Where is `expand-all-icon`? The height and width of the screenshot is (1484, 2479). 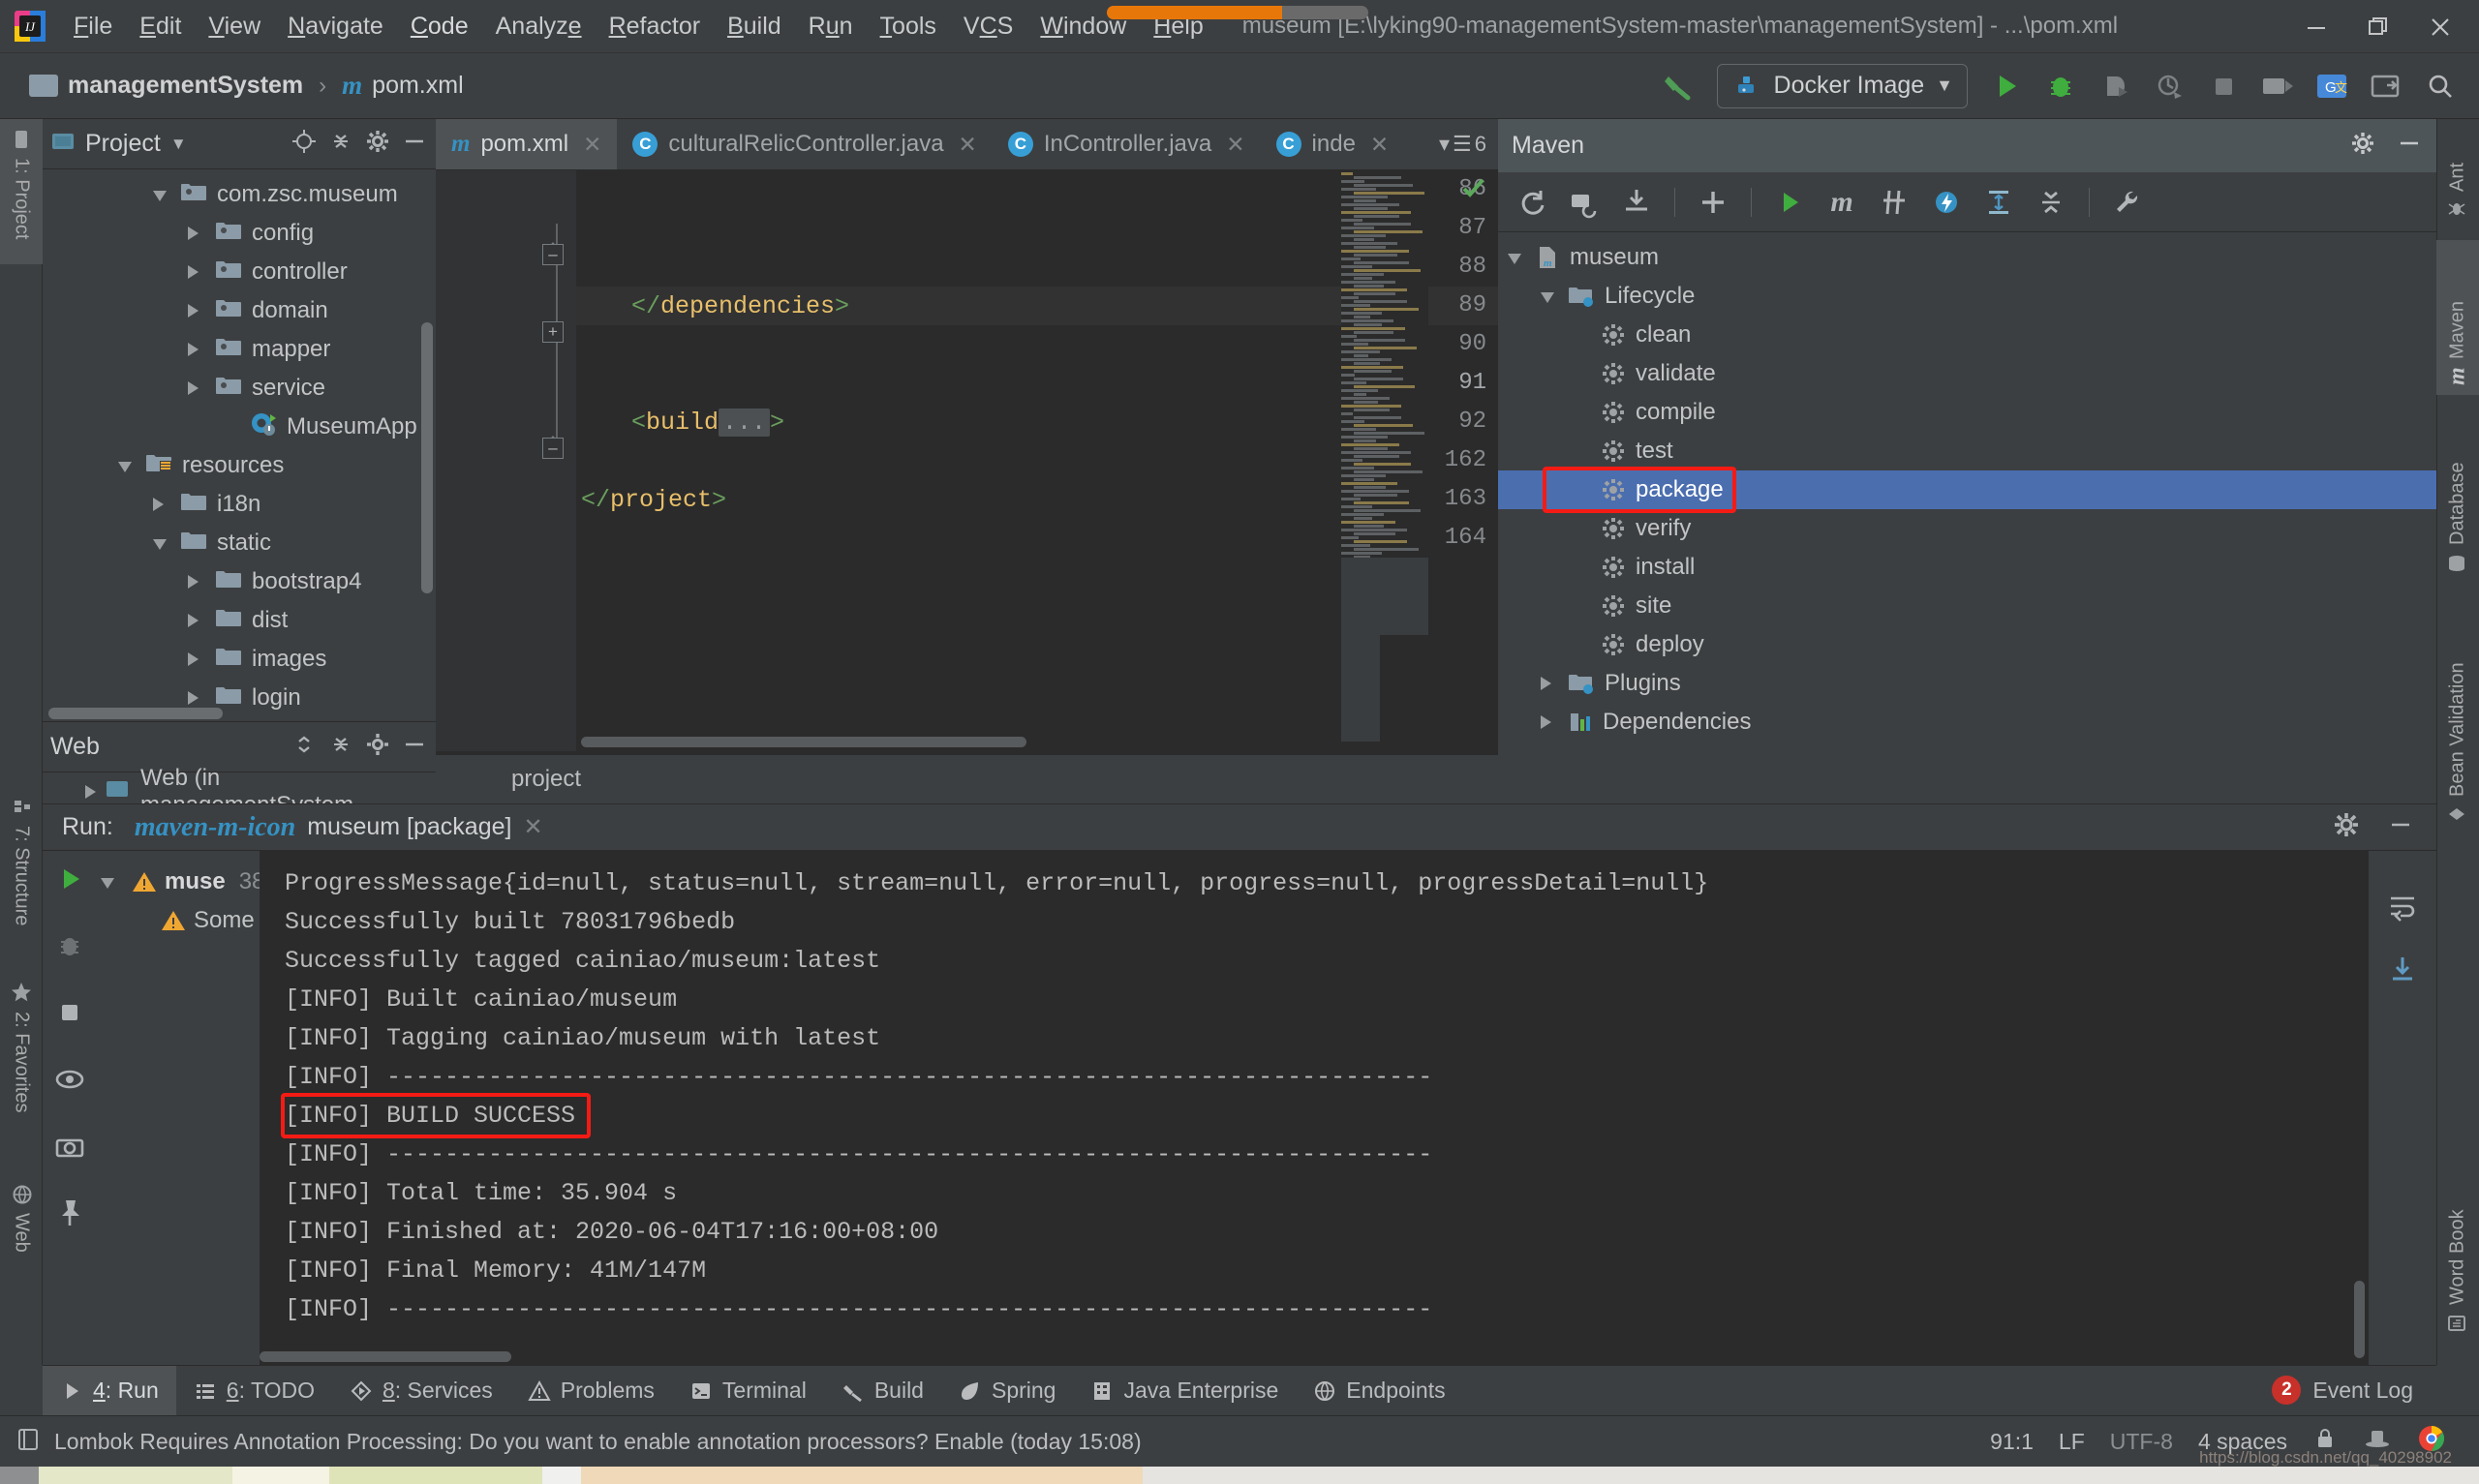
expand-all-icon is located at coordinates (304, 747).